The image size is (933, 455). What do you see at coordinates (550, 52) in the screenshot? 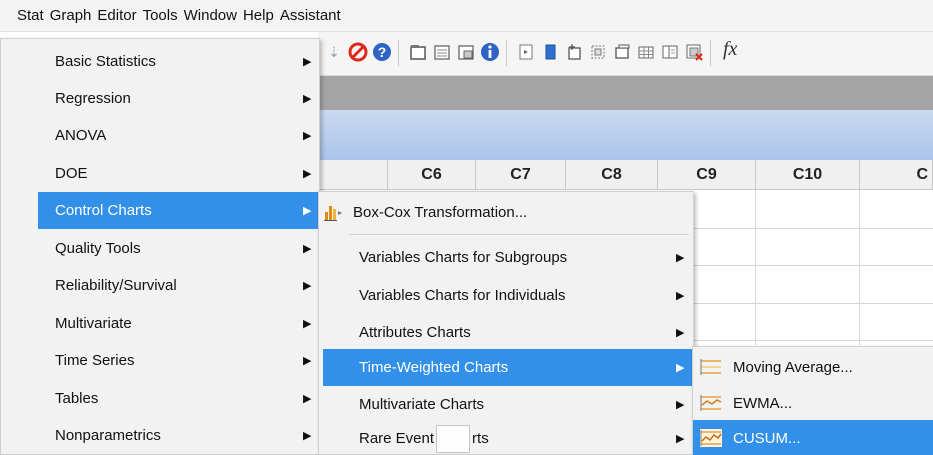
I see `blue-bar-icon` at bounding box center [550, 52].